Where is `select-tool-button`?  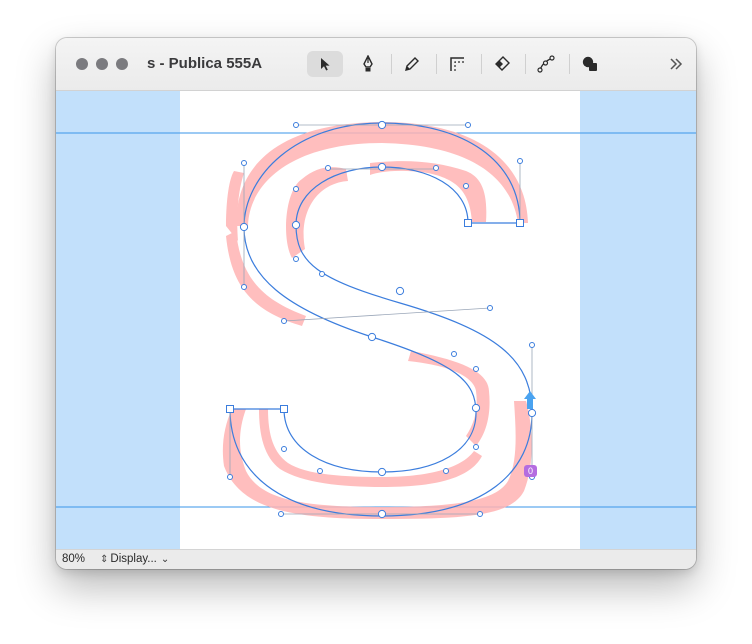
select-tool-button is located at coordinates (325, 64).